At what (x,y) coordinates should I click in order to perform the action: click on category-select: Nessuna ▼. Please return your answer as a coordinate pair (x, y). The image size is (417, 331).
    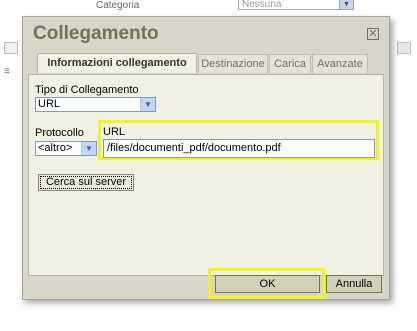
    Looking at the image, I should click on (296, 5).